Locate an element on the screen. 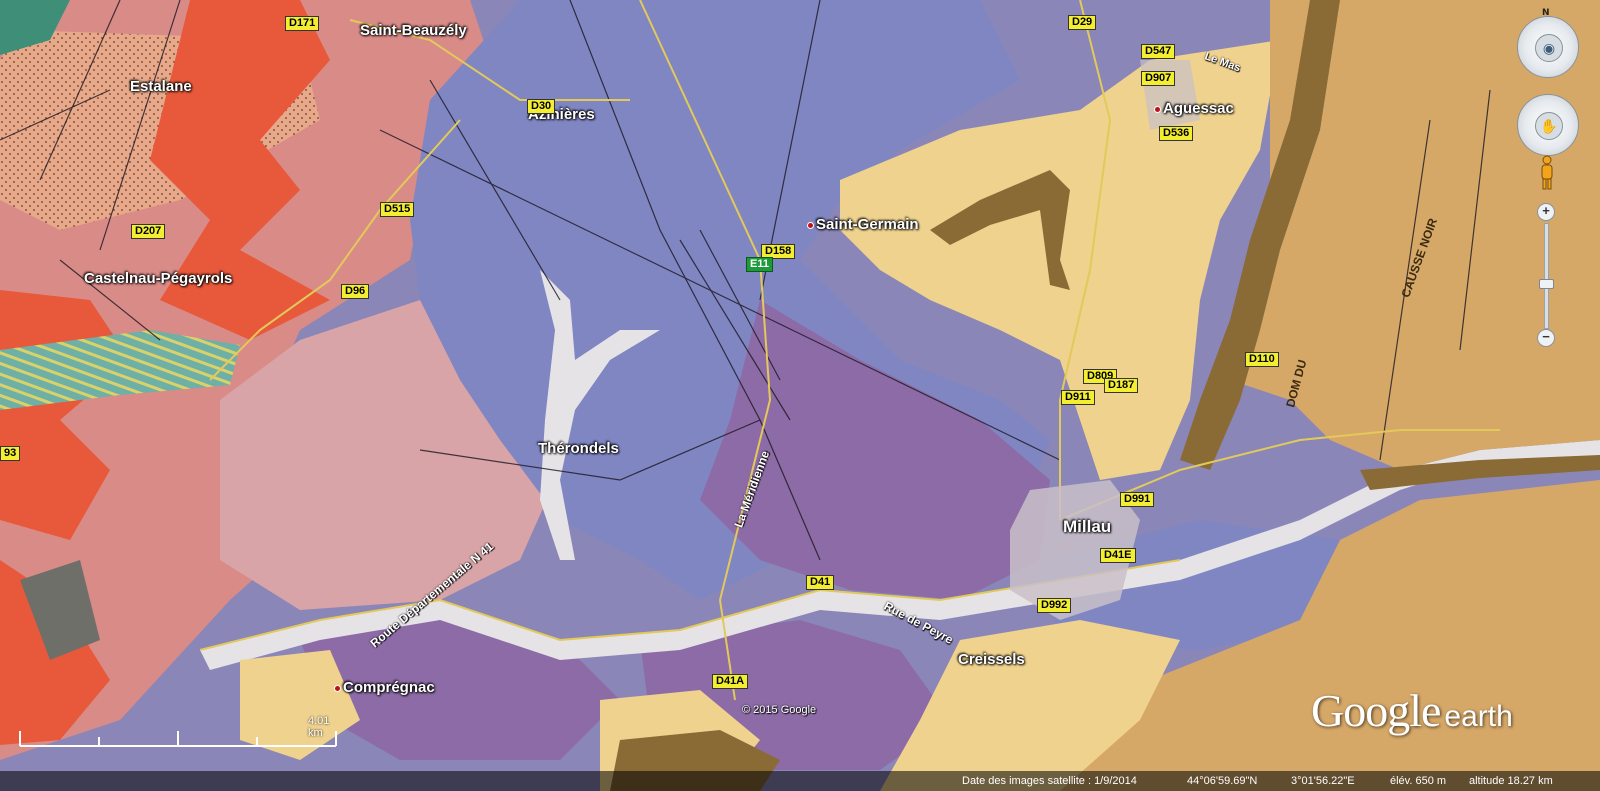 This screenshot has width=1600, height=791. hand-icon: ✋ is located at coordinates (1549, 126).